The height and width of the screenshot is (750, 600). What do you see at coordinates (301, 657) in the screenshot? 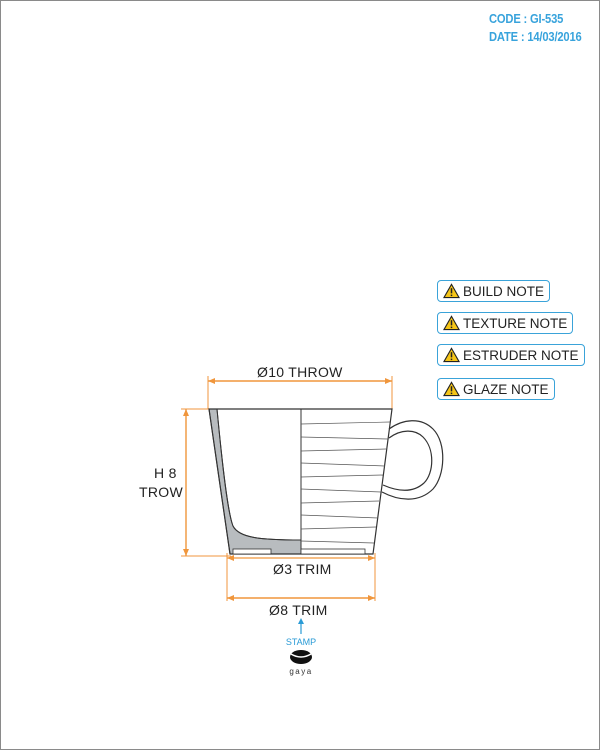
I see `gaya-logo` at bounding box center [301, 657].